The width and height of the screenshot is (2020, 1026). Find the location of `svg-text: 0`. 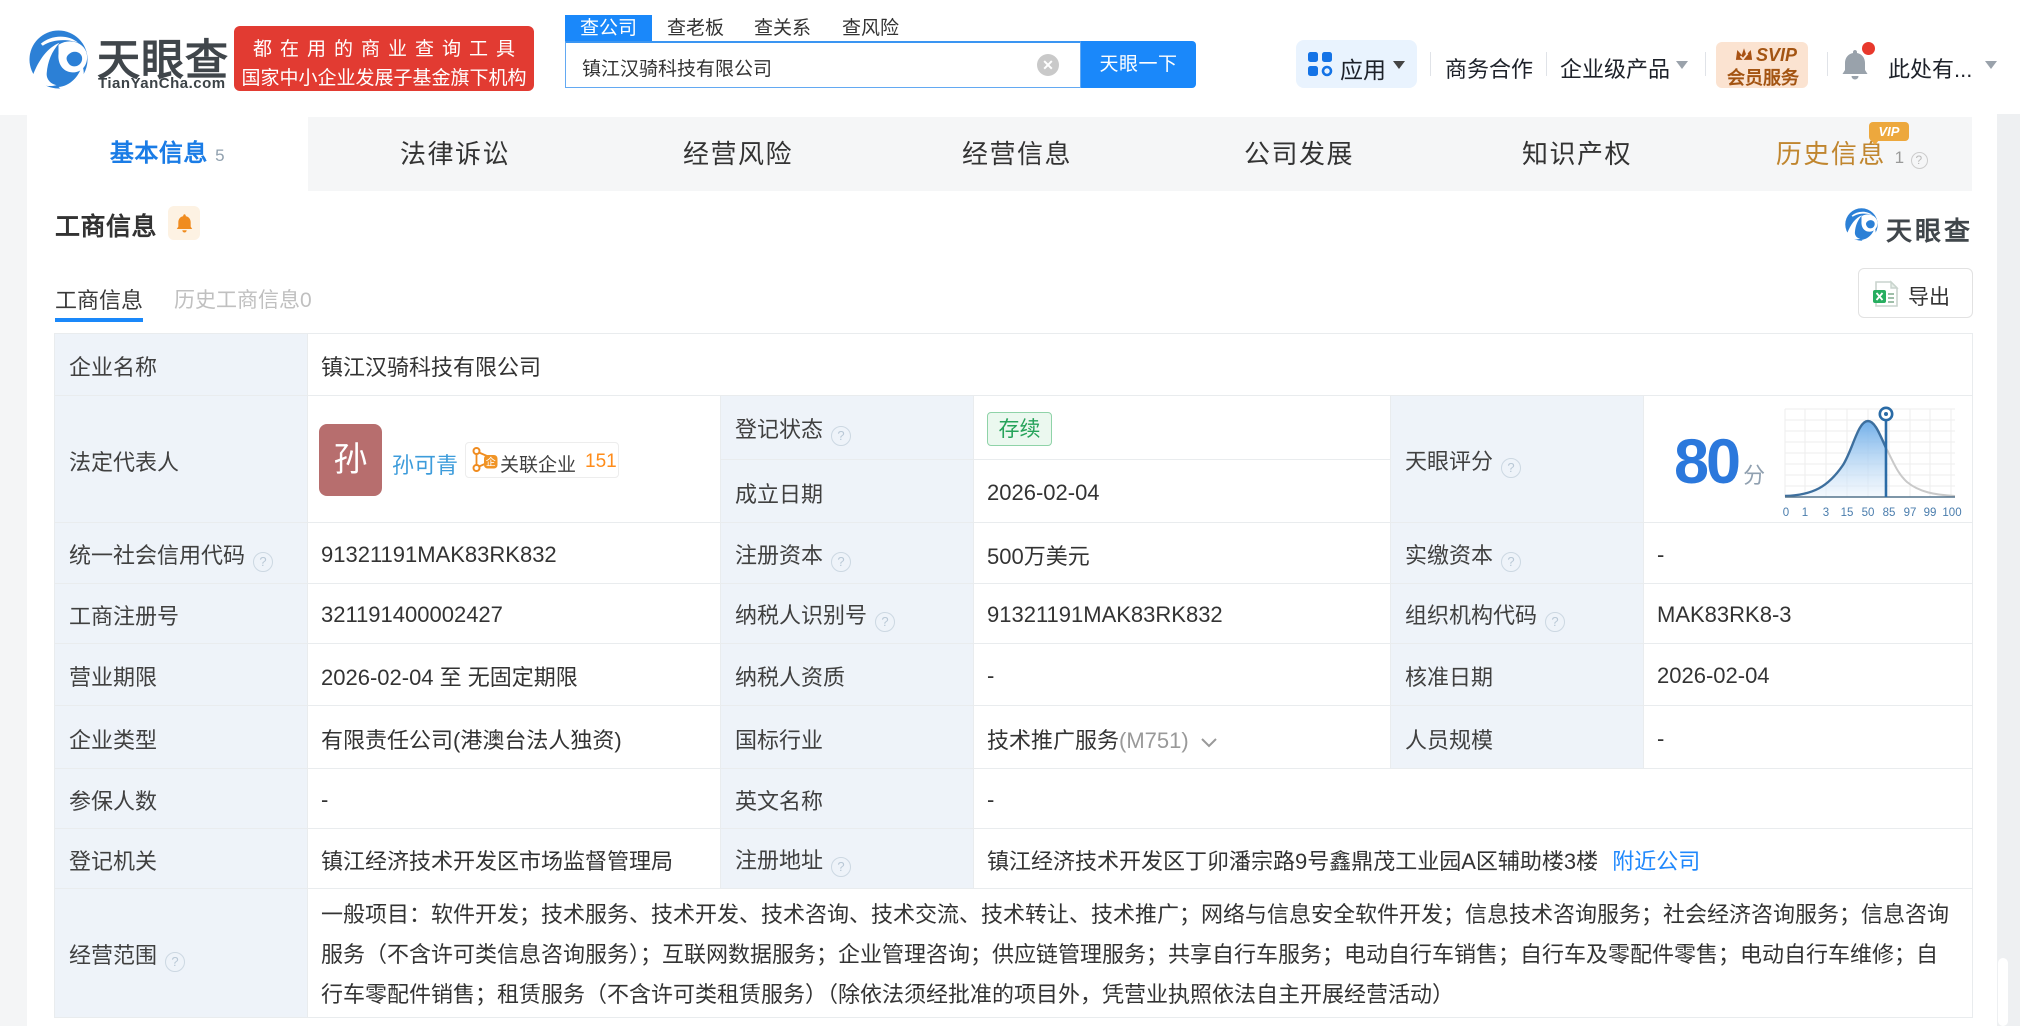

svg-text: 0 is located at coordinates (1786, 513).